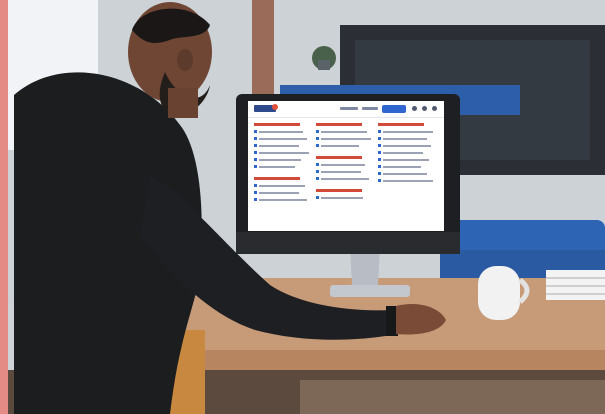  What do you see at coordinates (348, 243) in the screenshot?
I see `monitor-chin` at bounding box center [348, 243].